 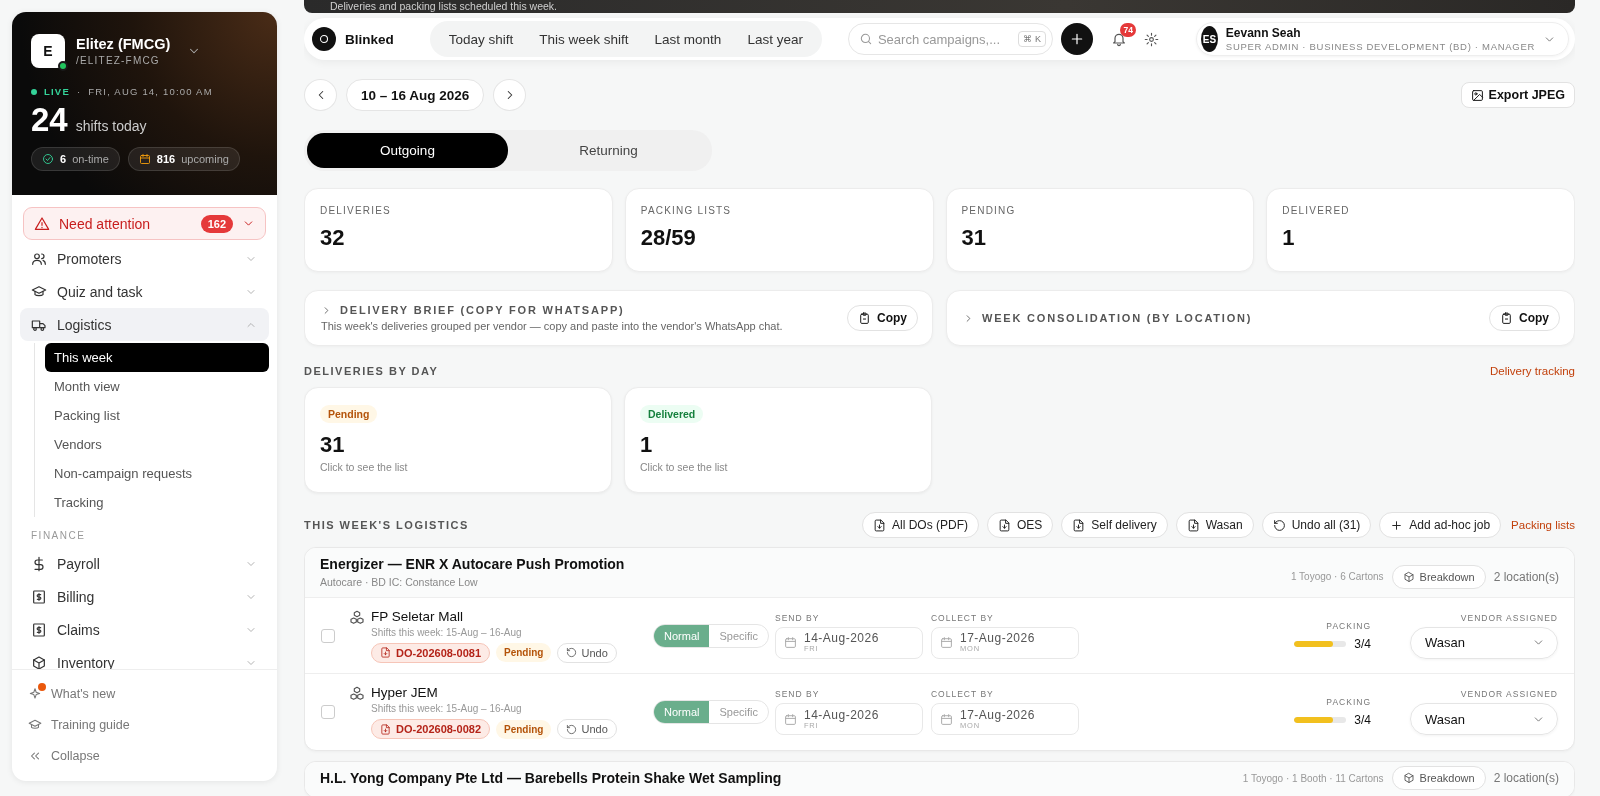 What do you see at coordinates (144, 563) in the screenshot?
I see `nav-item: Payroll` at bounding box center [144, 563].